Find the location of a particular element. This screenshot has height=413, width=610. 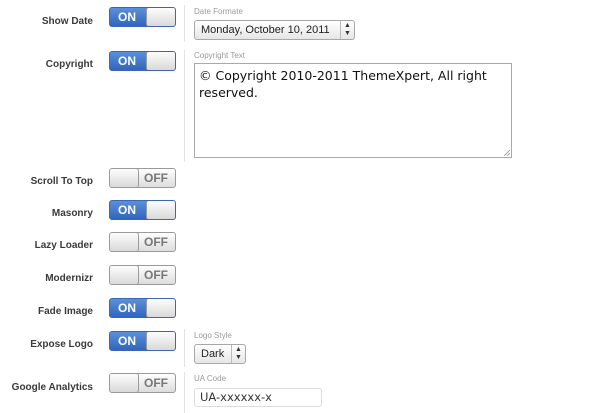

label-scroll-to-top: Scroll To Top is located at coordinates (61, 181).